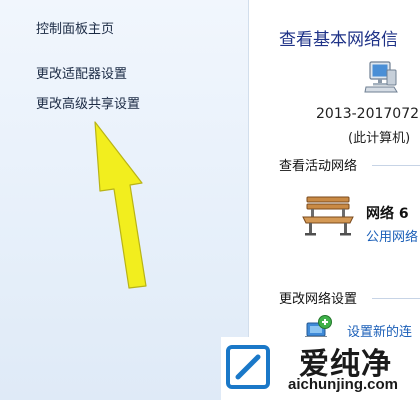 This screenshot has height=400, width=420. Describe the element at coordinates (318, 299) in the screenshot. I see `change-settings-heading: 更改网络设置` at that location.